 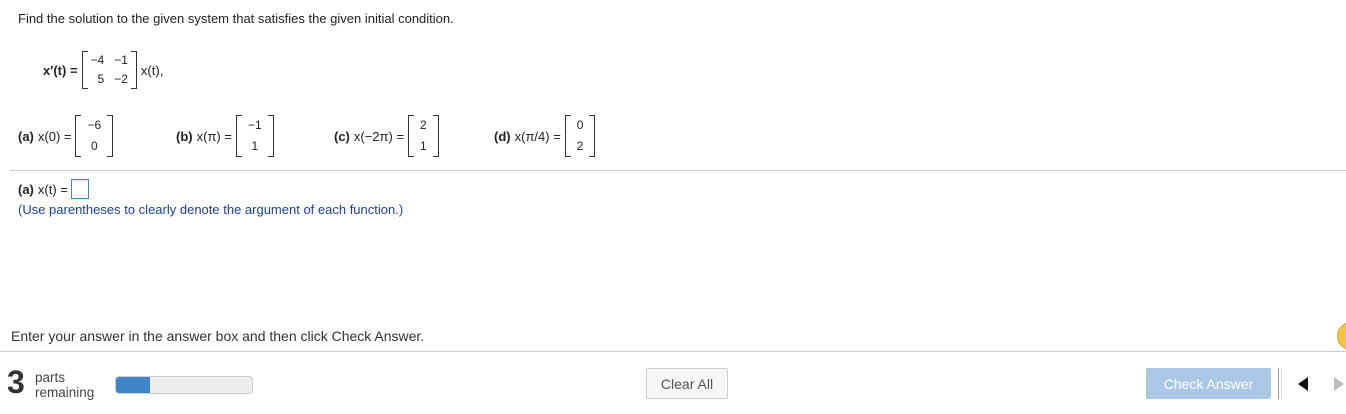 I want to click on condition-c: (c) x(−2π) = 2 1, so click(x=388, y=136).